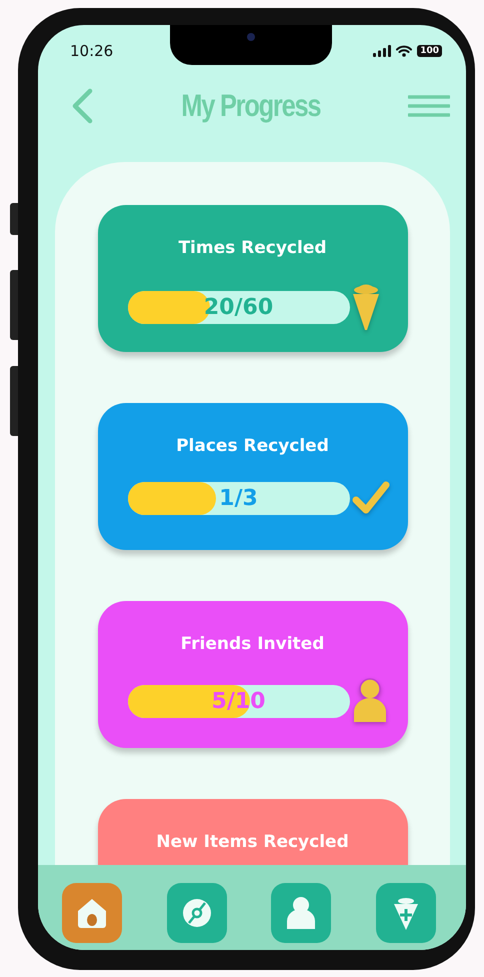 The width and height of the screenshot is (484, 977). I want to click on wifi-icon, so click(404, 51).